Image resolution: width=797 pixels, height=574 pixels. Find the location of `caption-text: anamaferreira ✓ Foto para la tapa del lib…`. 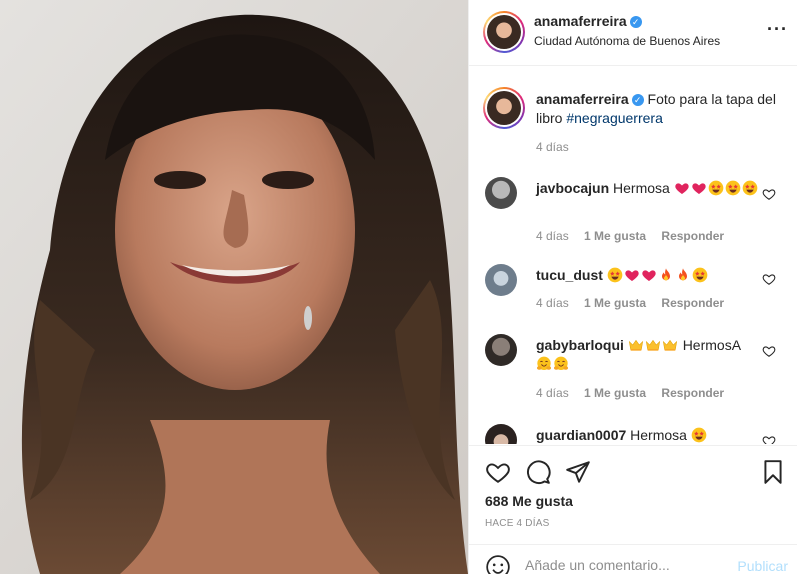

caption-text: anamaferreira ✓ Foto para la tapa del lib… is located at coordinates (658, 109).